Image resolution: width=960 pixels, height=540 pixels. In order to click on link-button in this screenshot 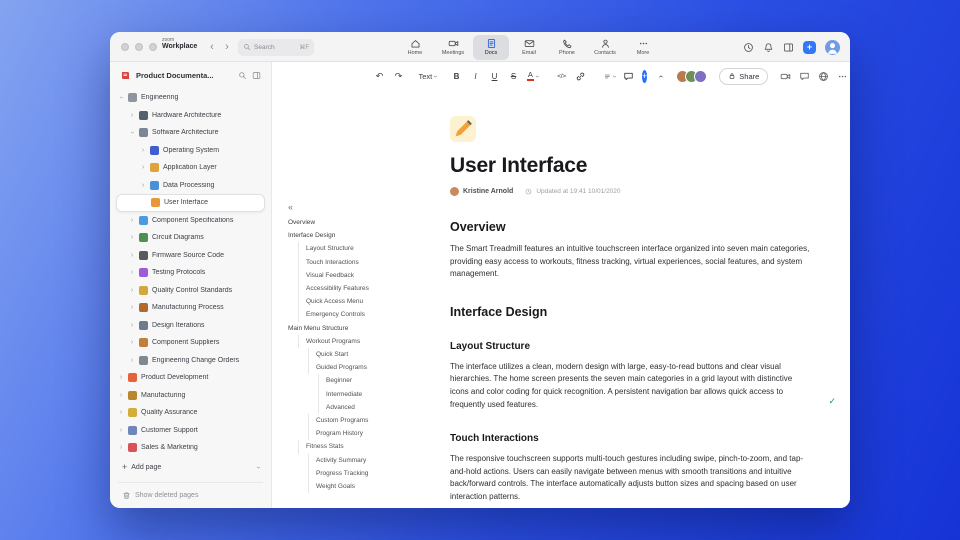, I will do `click(580, 76)`.